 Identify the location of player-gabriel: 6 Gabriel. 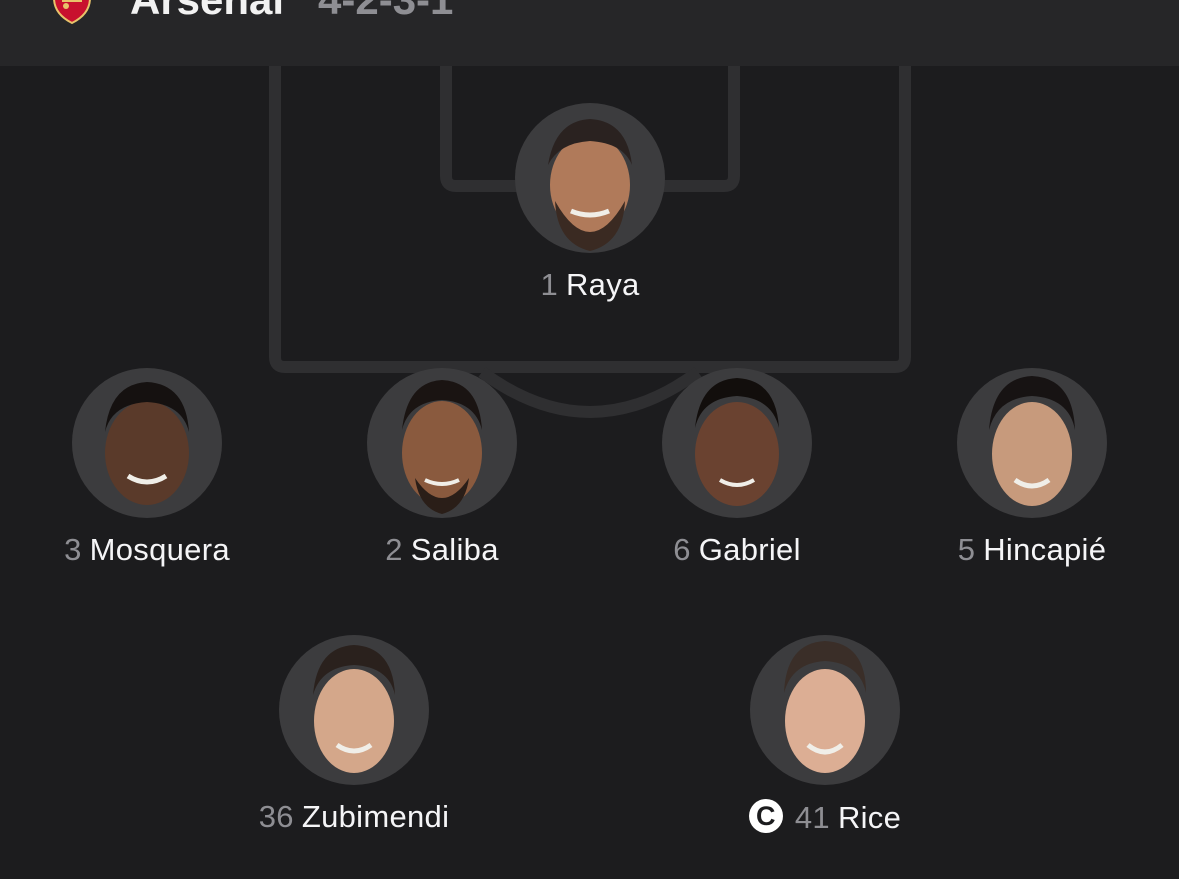
(737, 478).